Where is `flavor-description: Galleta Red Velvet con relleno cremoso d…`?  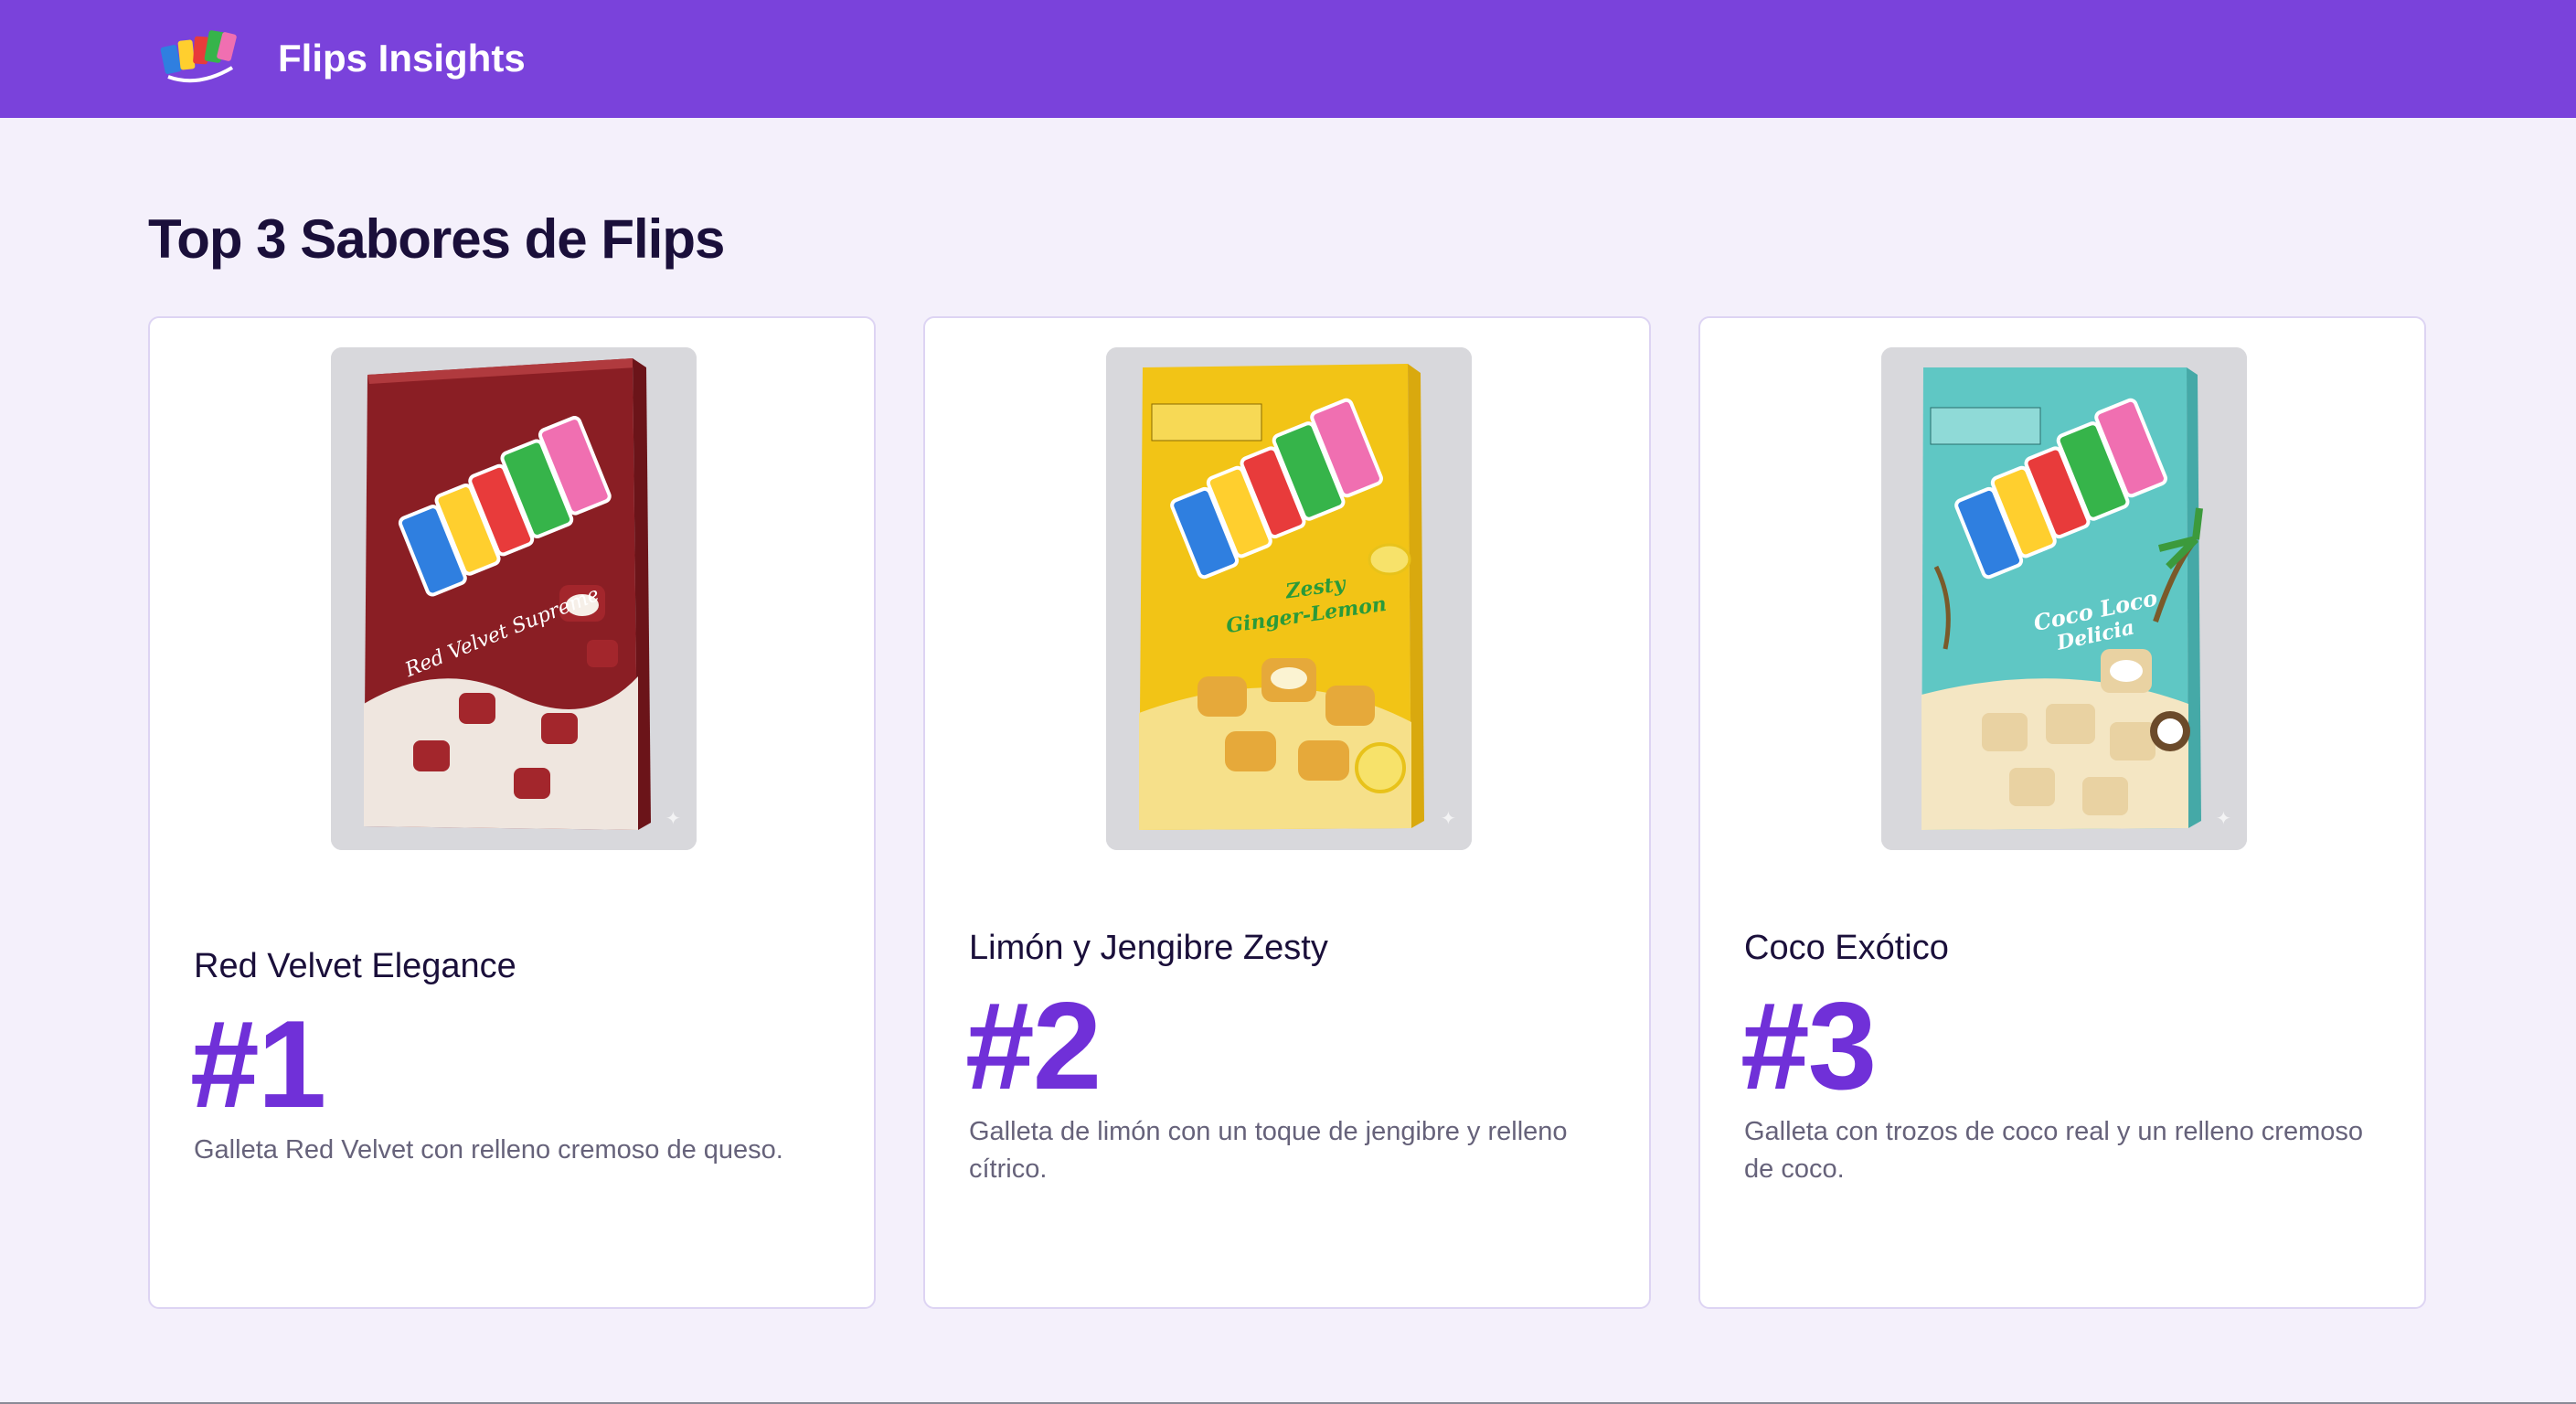 flavor-description: Galleta Red Velvet con relleno cremoso d… is located at coordinates (488, 1150).